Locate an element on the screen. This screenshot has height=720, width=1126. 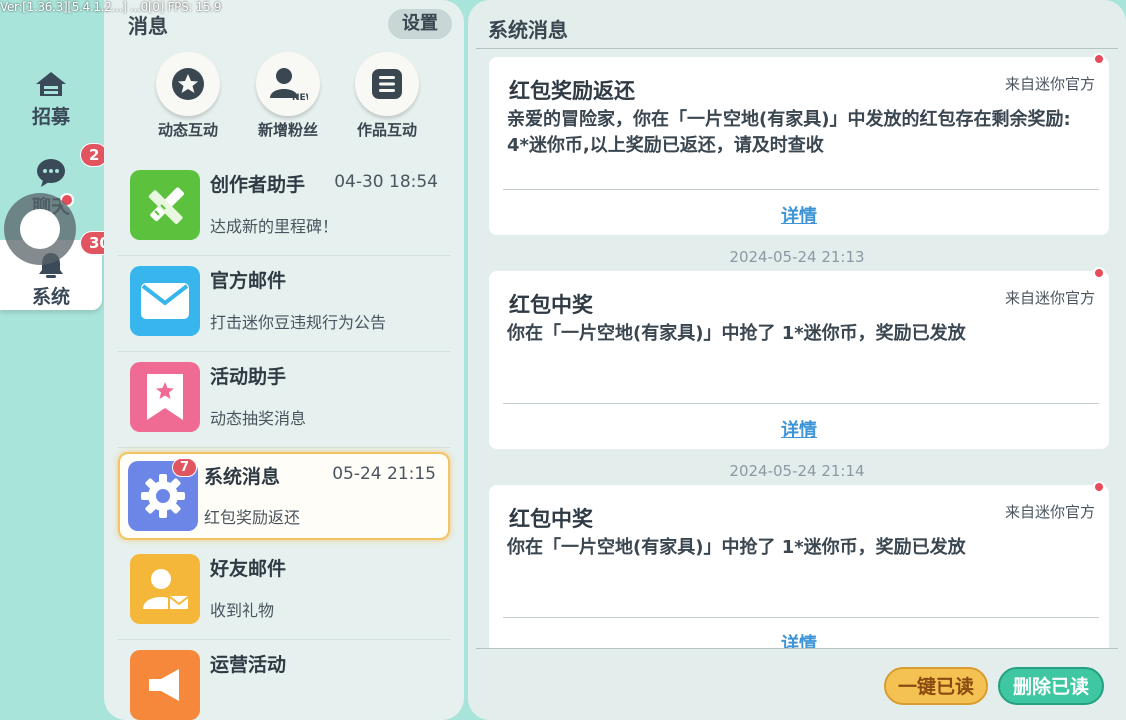
nav-recruit-label: 招募 is located at coordinates (50, 117).